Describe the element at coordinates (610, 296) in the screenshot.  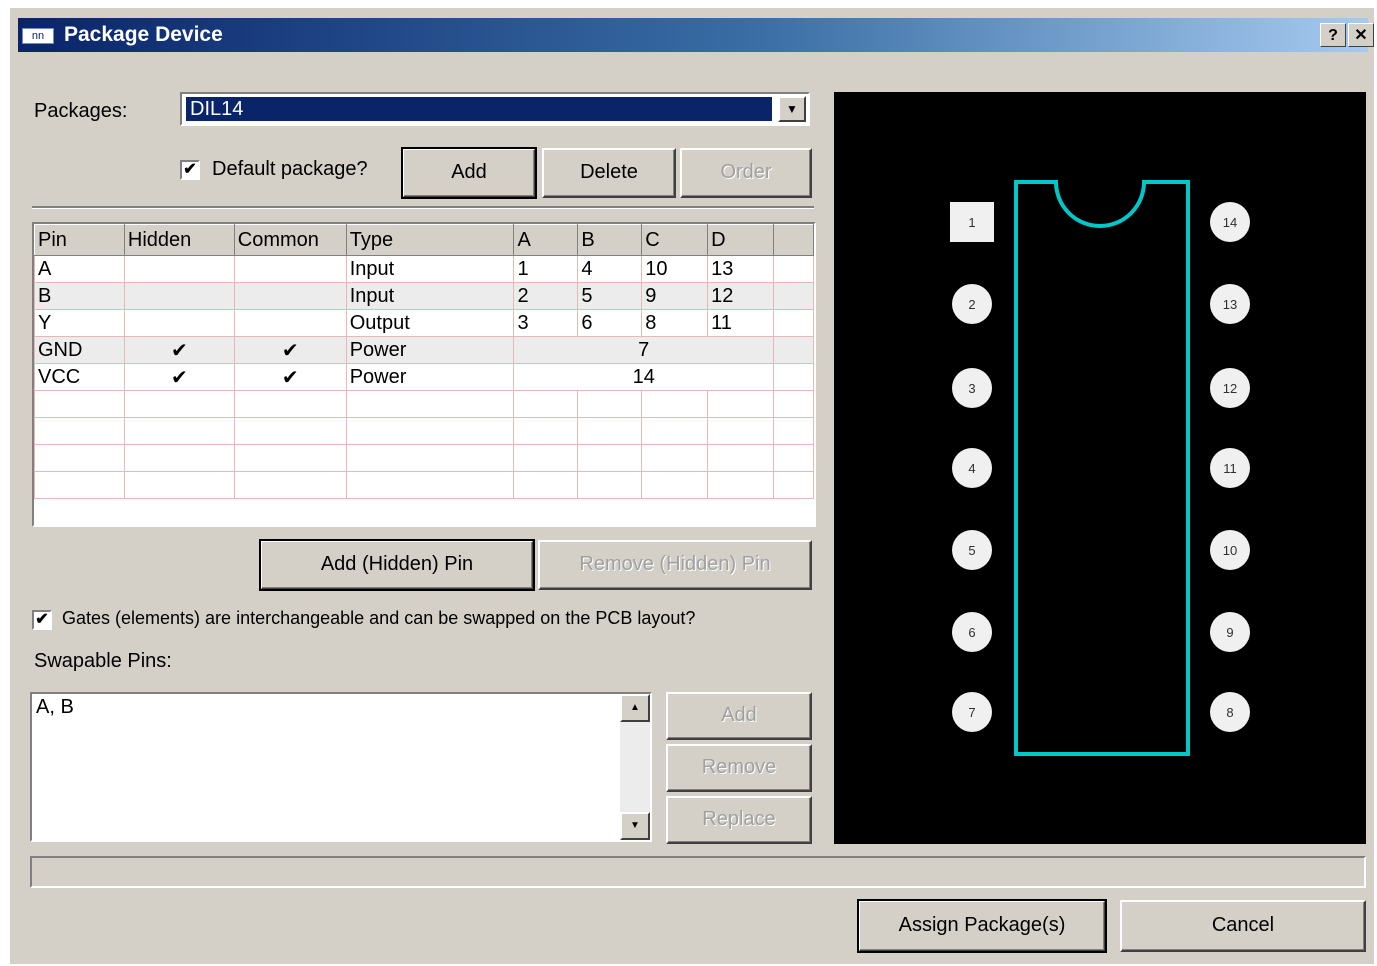
I see `cell-b: 5` at that location.